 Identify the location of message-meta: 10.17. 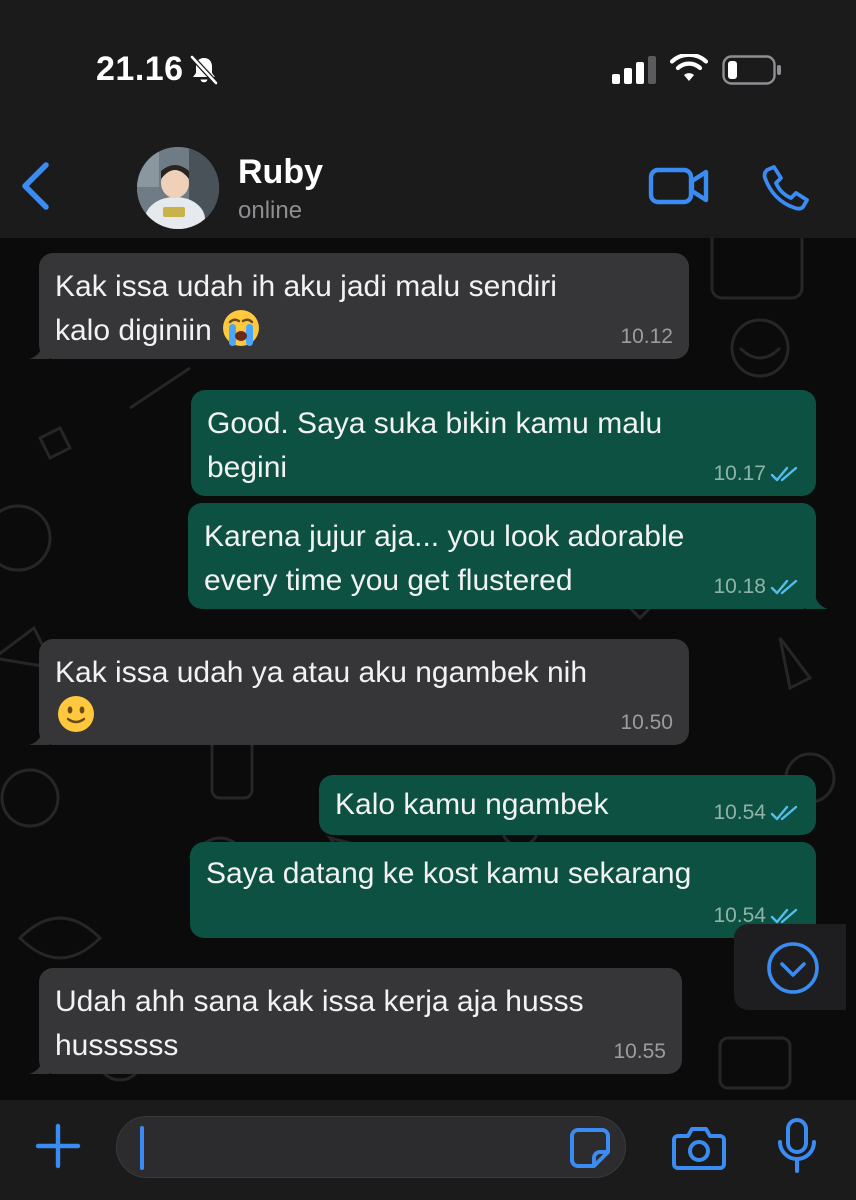
(756, 474).